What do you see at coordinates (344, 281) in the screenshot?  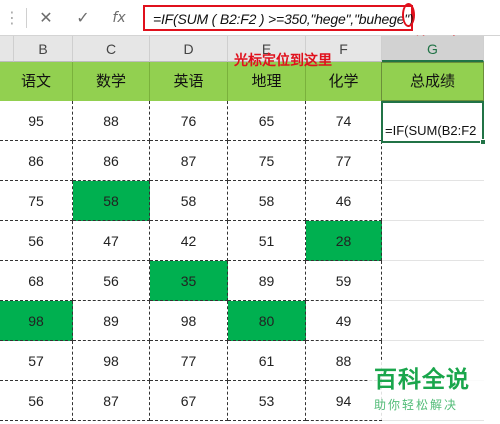 I see `data-cell: 59` at bounding box center [344, 281].